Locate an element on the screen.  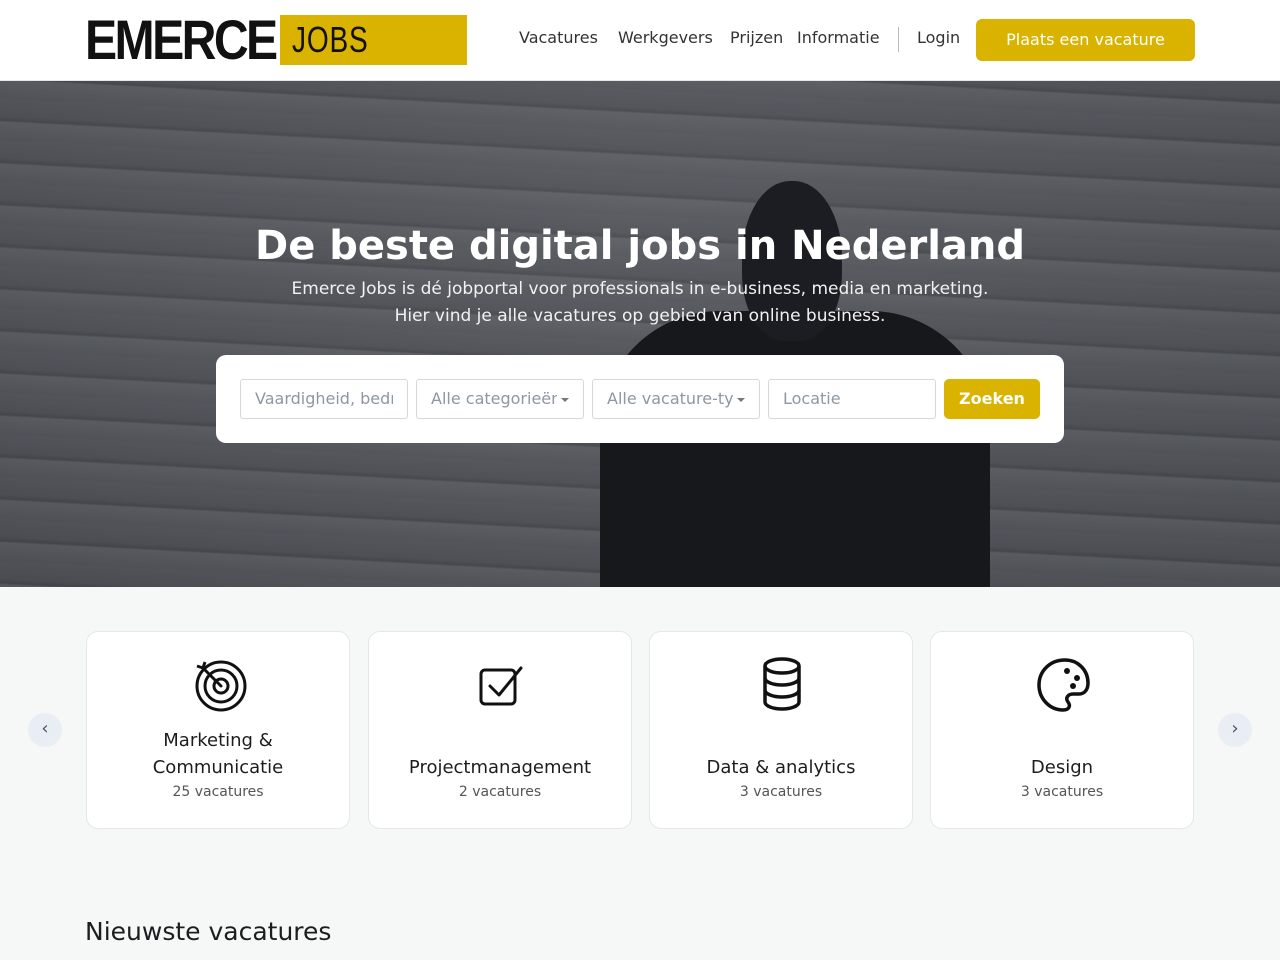
nav-vacatures: Vacatures is located at coordinates (558, 37).